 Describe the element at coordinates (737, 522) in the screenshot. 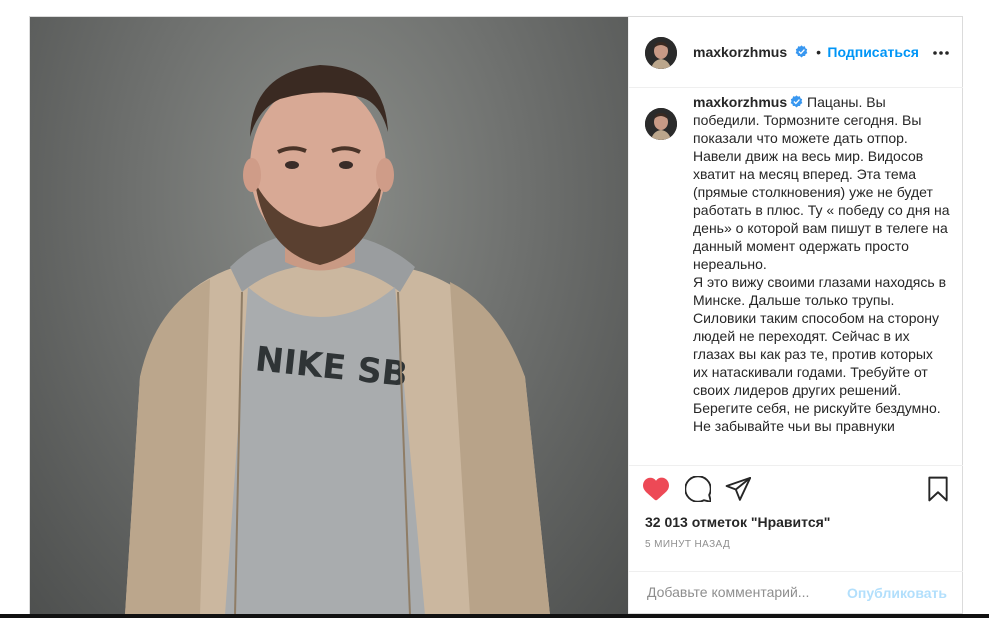

I see `likes-count: 32 013 отметок "Нравится"` at that location.